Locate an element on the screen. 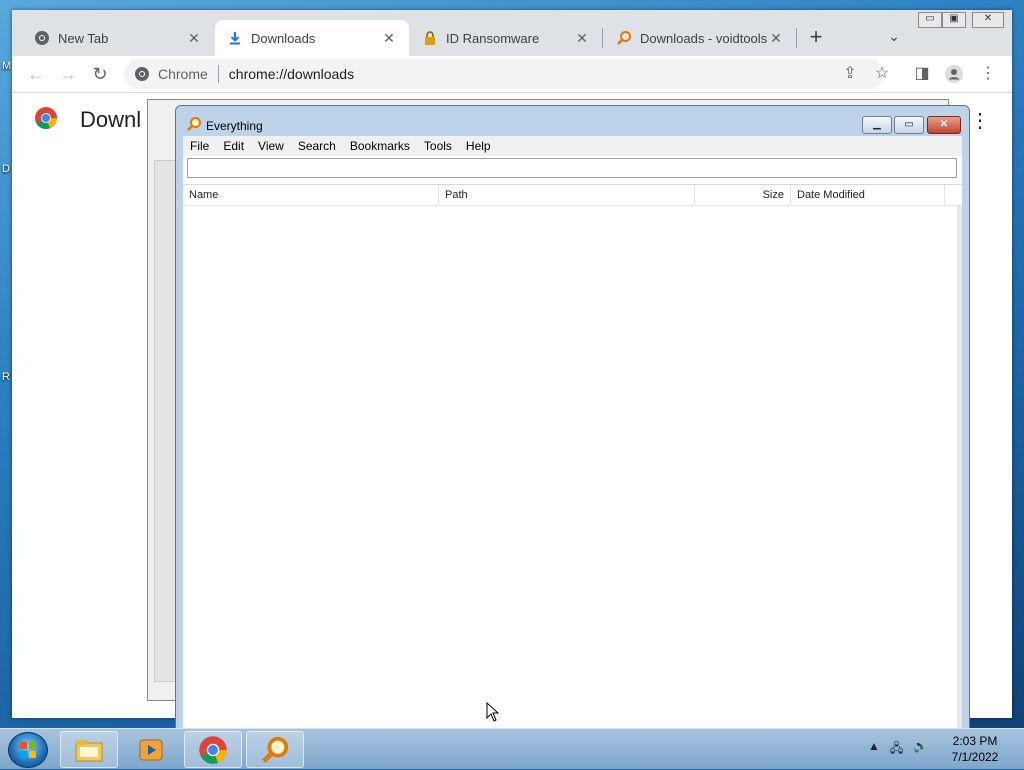  desktop-icon-label: M is located at coordinates (6, 66).